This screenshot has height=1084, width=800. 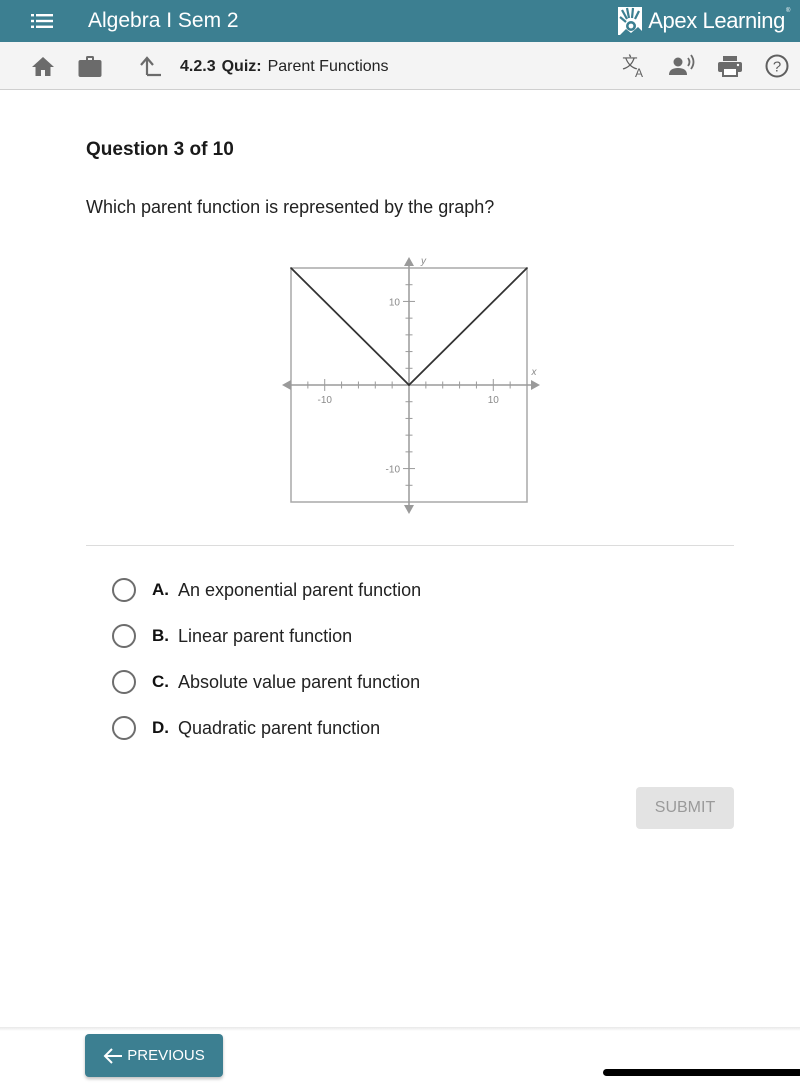 What do you see at coordinates (43, 66) in the screenshot?
I see `home-icon` at bounding box center [43, 66].